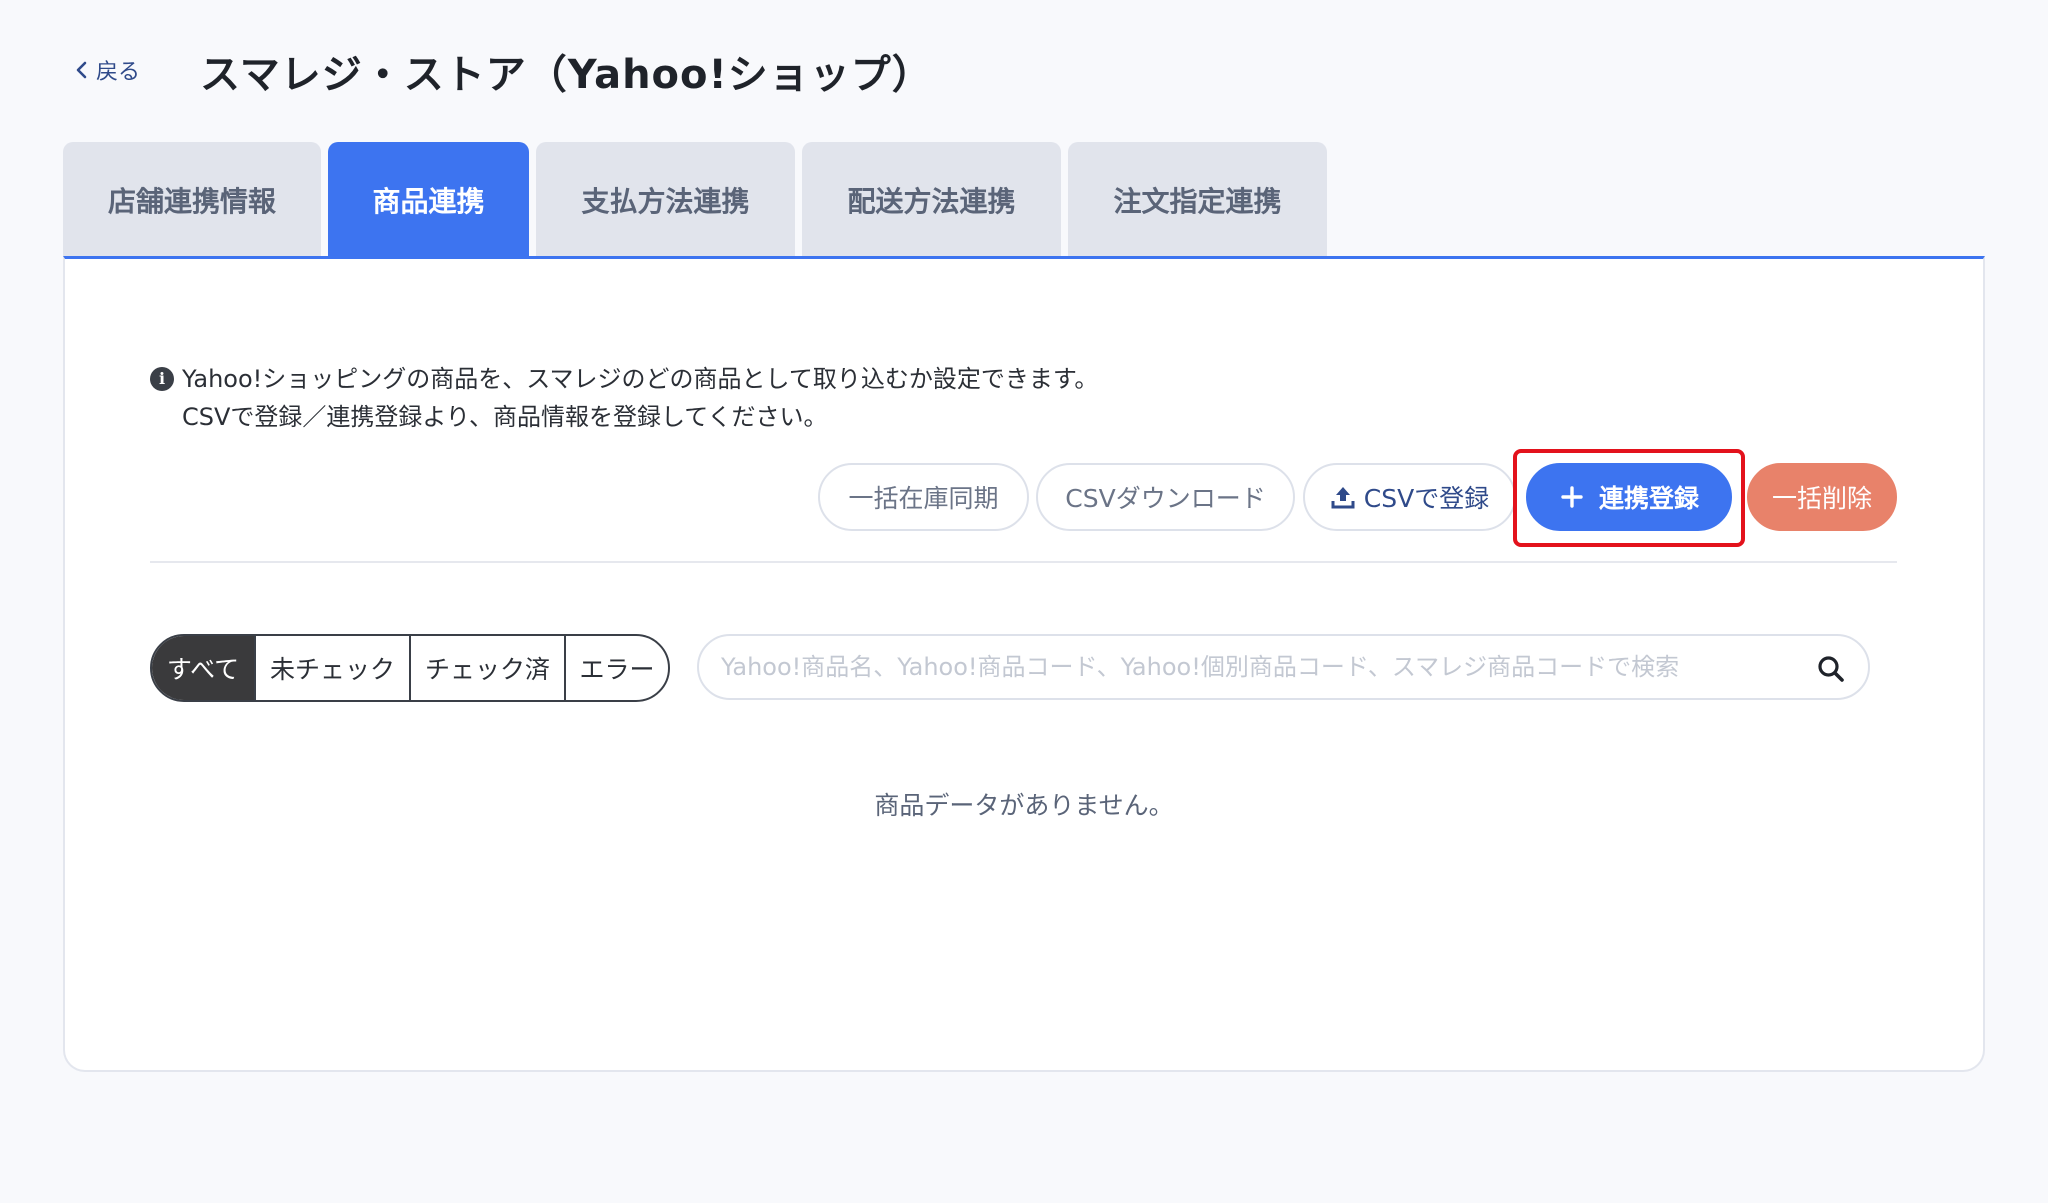  I want to click on tab-product-link: 商品連携, so click(428, 200).